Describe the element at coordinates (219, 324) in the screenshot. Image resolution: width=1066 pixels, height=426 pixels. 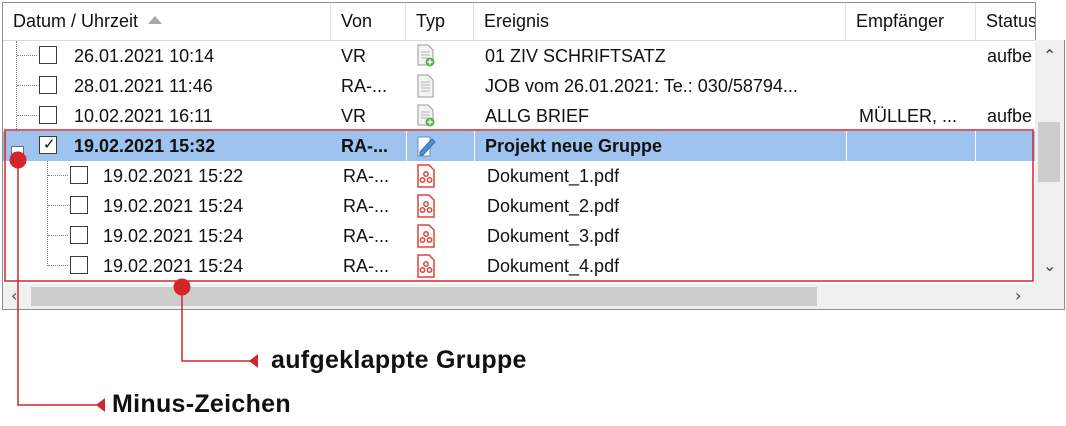
I see `group-callout-line` at that location.